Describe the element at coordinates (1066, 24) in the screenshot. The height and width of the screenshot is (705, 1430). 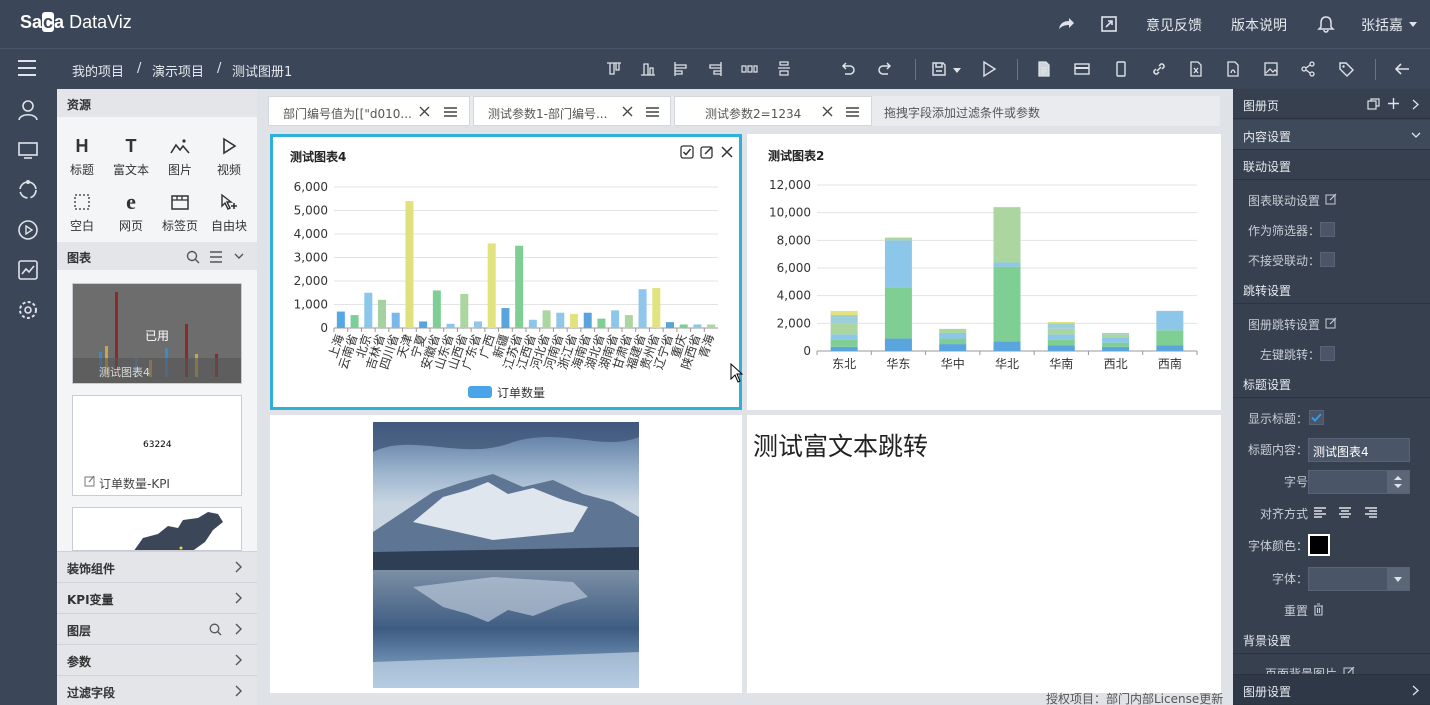
I see `share-icon` at that location.